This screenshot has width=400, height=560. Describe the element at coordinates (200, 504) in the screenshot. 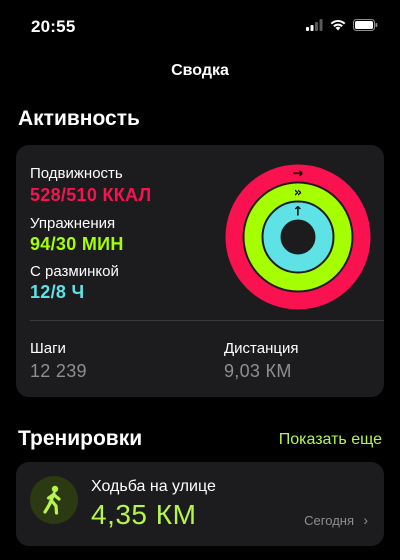

I see `workout-card: Ходьба на улице 4,35 КМ Сегодня ›` at that location.